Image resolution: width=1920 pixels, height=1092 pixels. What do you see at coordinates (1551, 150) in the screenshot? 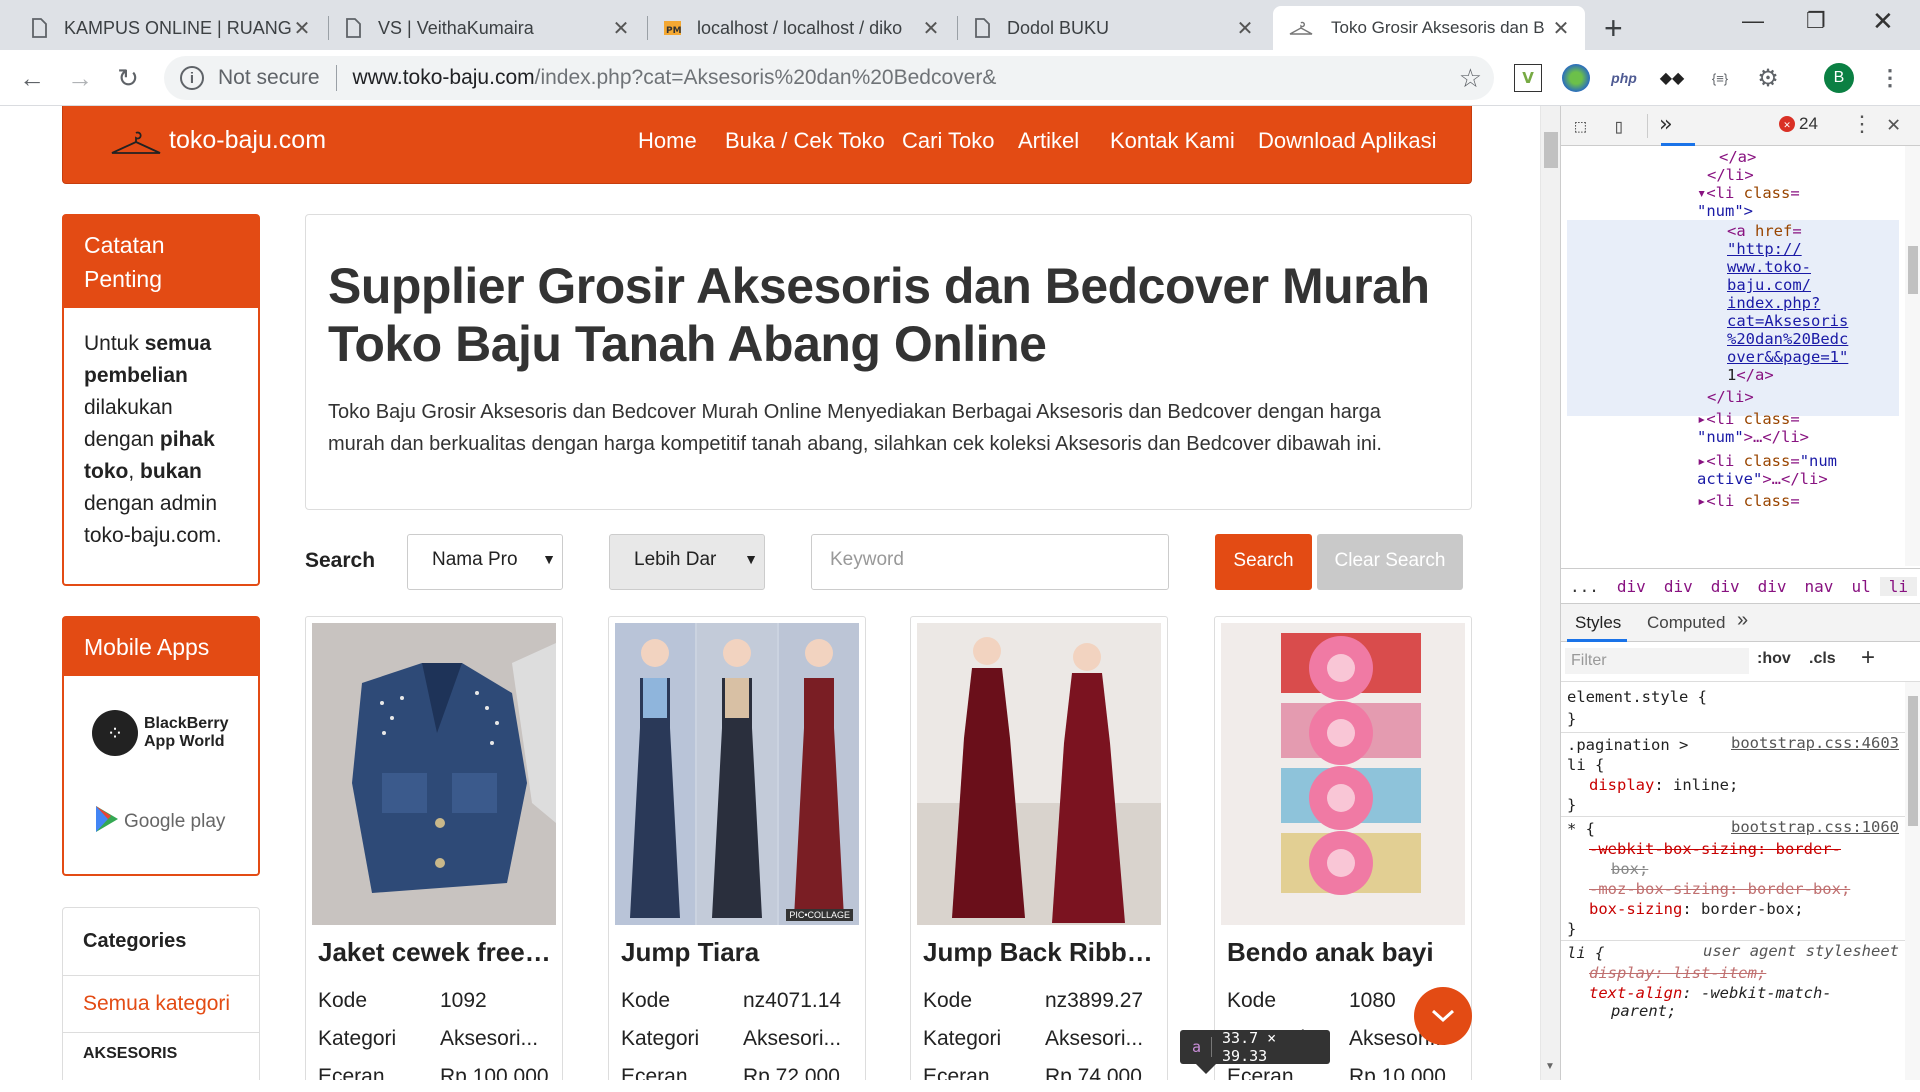
I see `page-scrollbar-thumb` at bounding box center [1551, 150].